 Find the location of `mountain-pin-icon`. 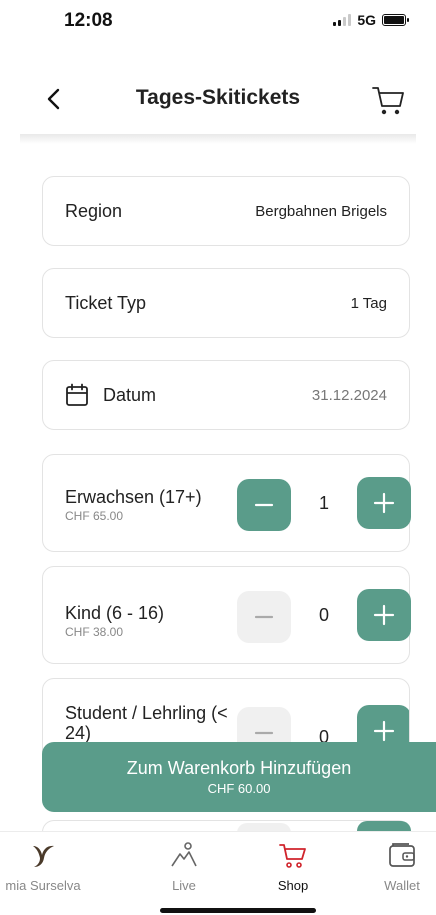

mountain-pin-icon is located at coordinates (184, 855).